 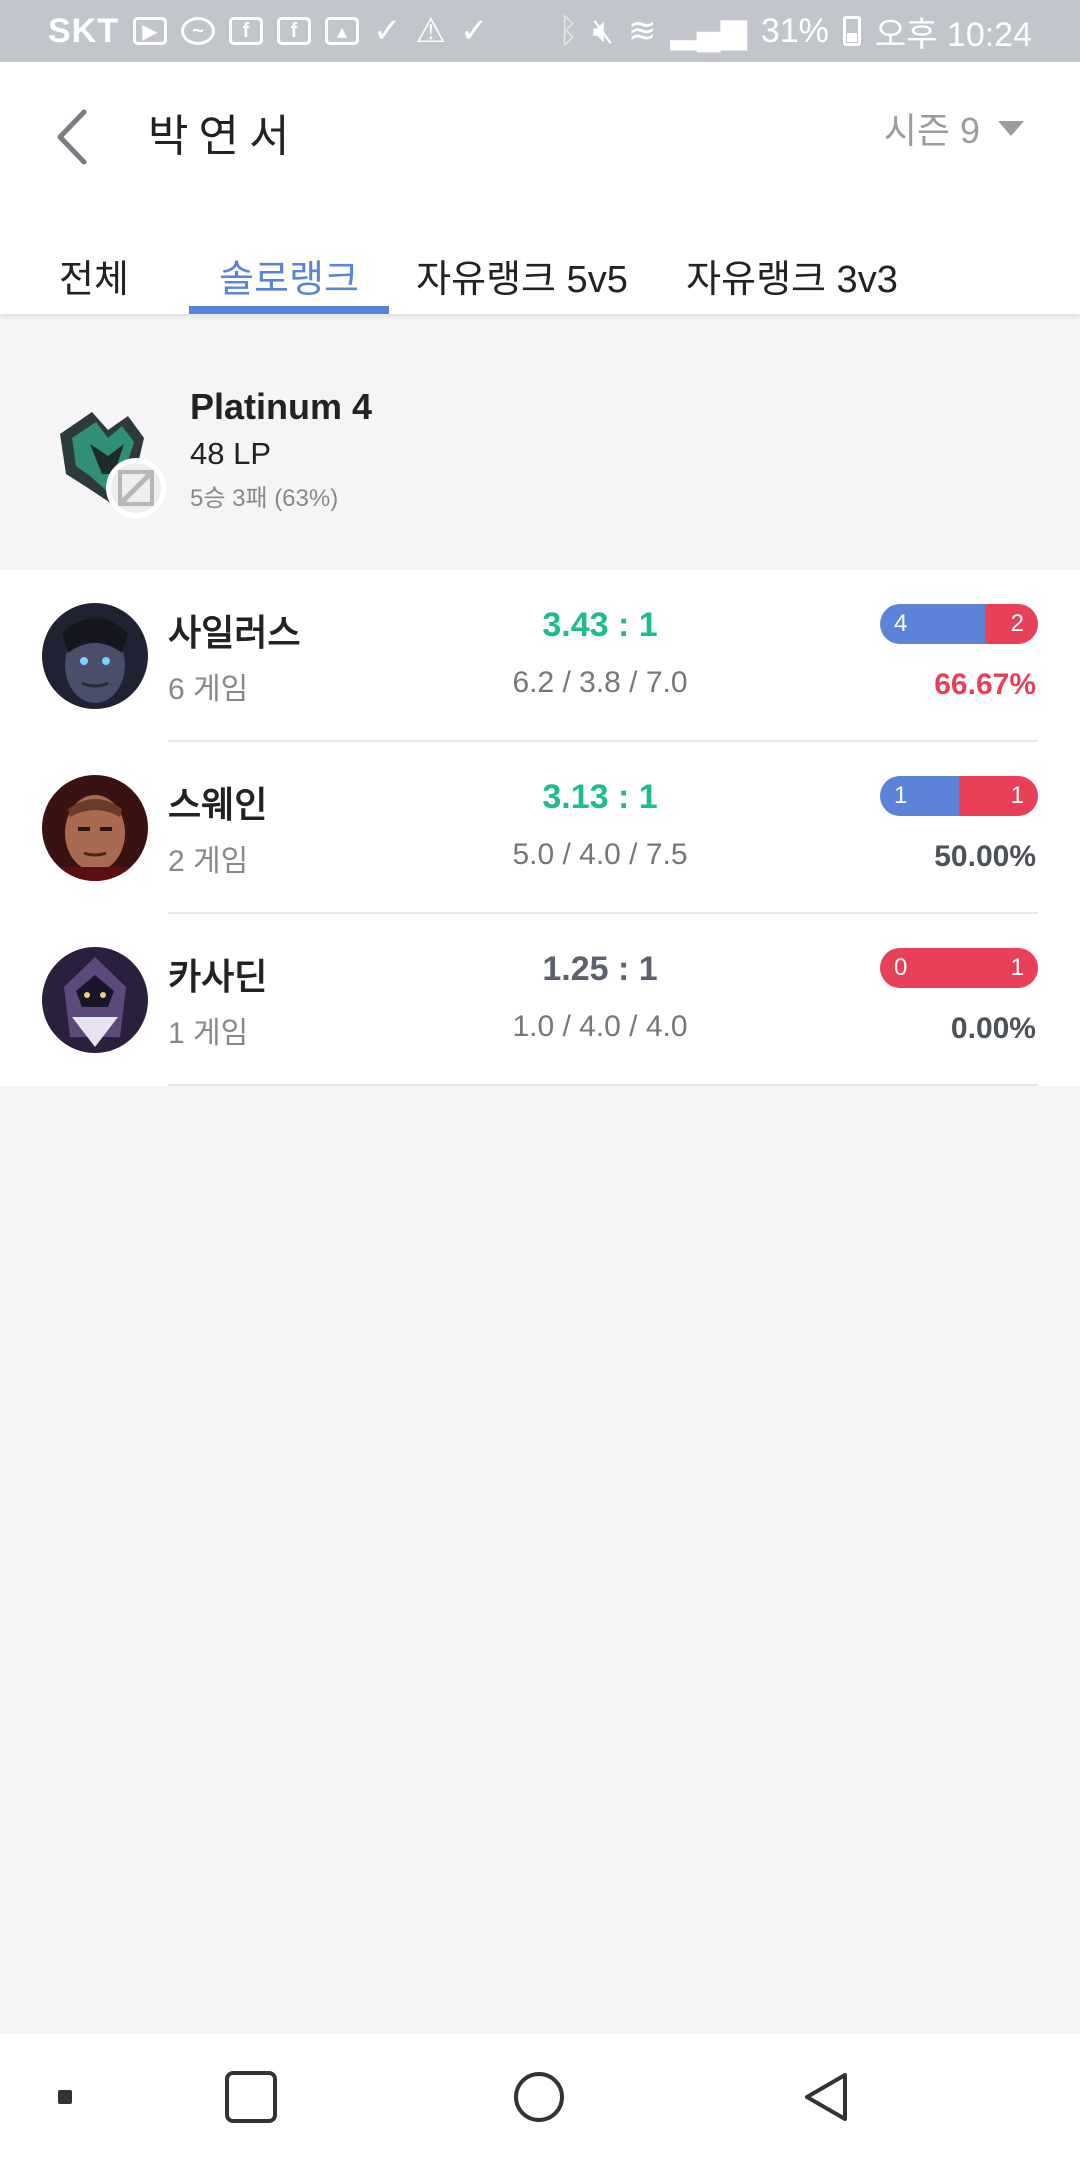 What do you see at coordinates (289, 280) in the screenshot?
I see `tab-solo-rank-label: 솔로랭크` at bounding box center [289, 280].